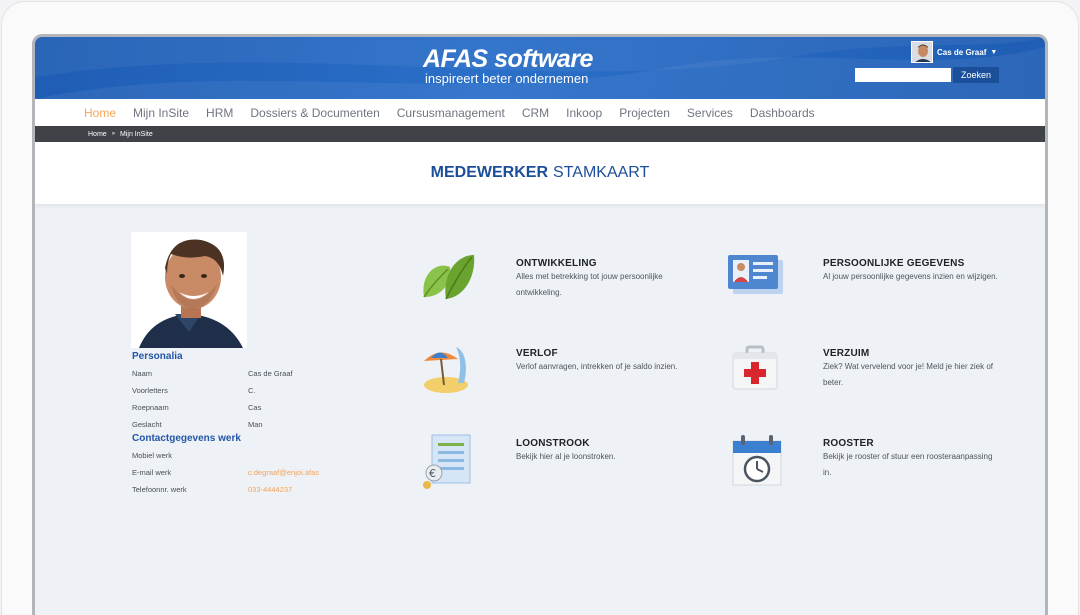  I want to click on nav-item-services: Services, so click(710, 113).